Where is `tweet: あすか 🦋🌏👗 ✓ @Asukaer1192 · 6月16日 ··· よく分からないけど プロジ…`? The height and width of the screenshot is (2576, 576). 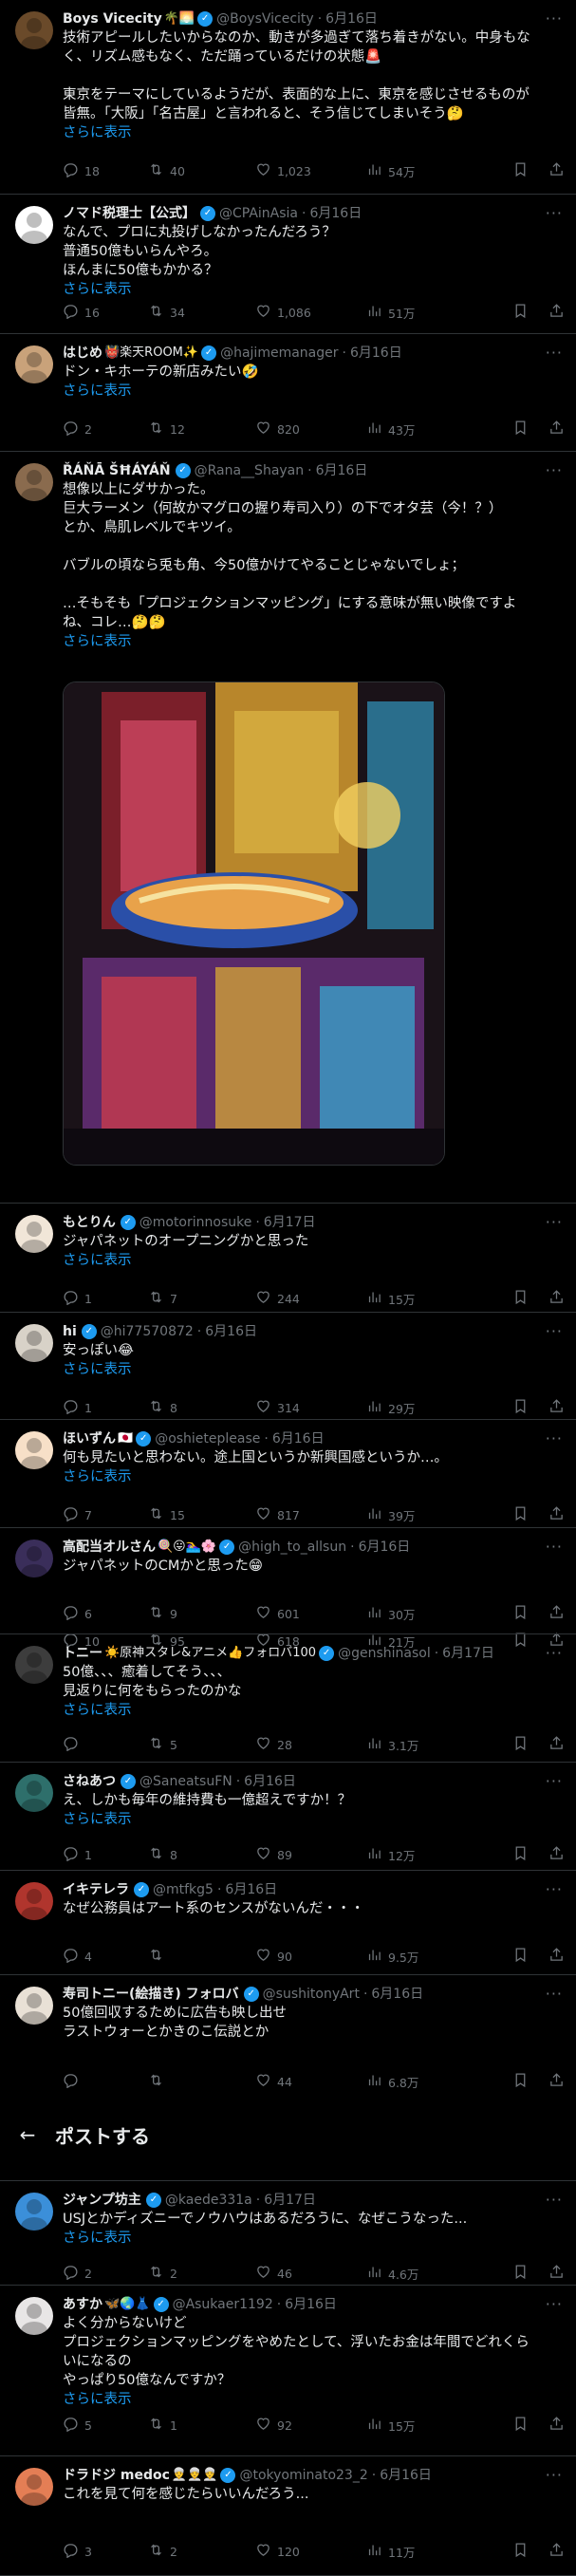
tweet: あすか 🦋🌏👗 ✓ @Asukaer1192 · 6月16日 ··· よく分からないけど プロジ… is located at coordinates (288, 2371).